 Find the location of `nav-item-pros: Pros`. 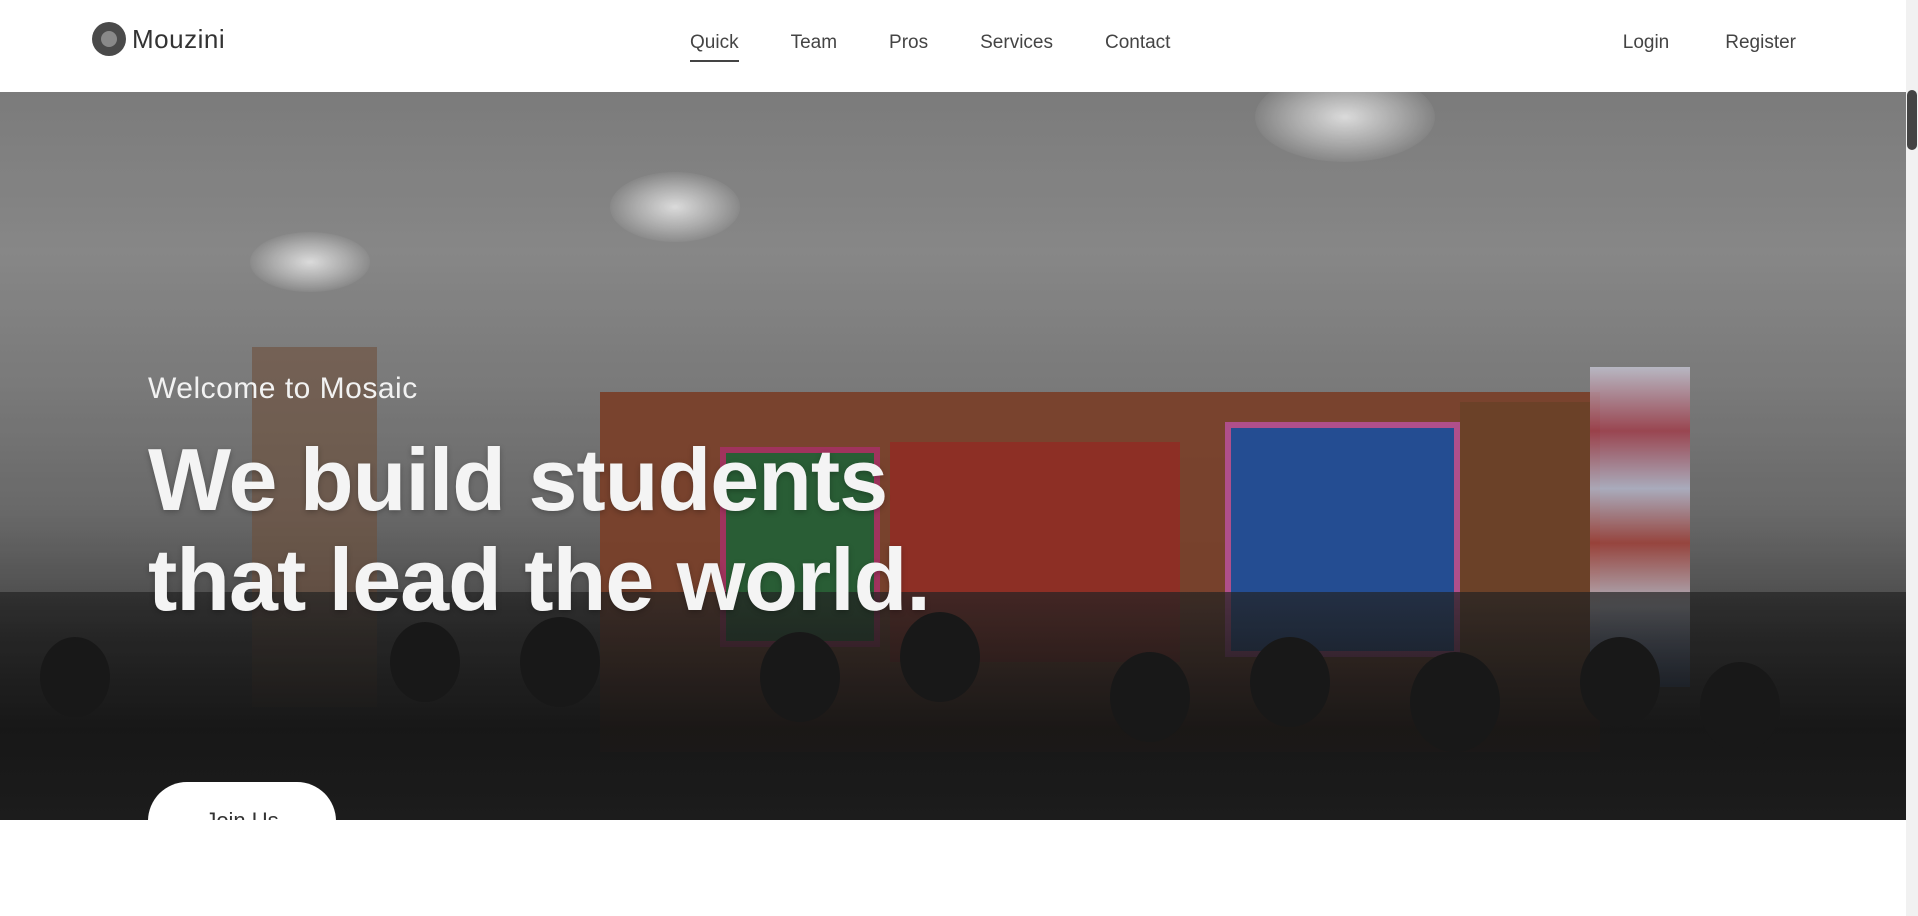

nav-item-pros: Pros is located at coordinates (908, 47).